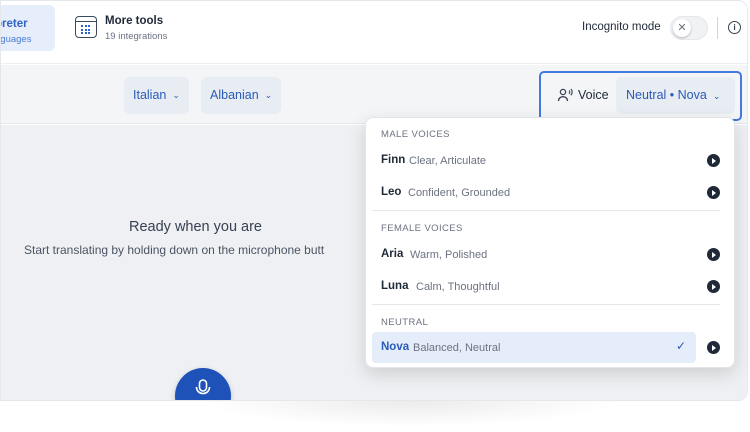 The image size is (750, 432). Describe the element at coordinates (374, 94) in the screenshot. I see `language-bar: Italian ⌄ Albanian ⌄ Voice Neutral • Nova ⌄` at that location.